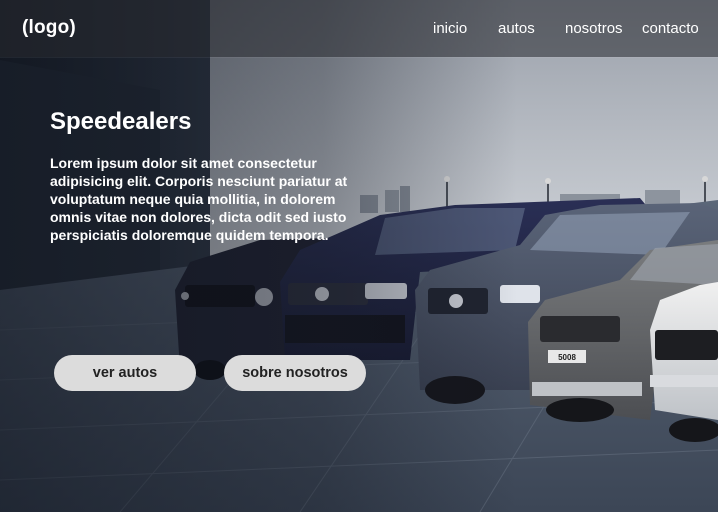  I want to click on nav-link-inicio: inicio, so click(450, 28).